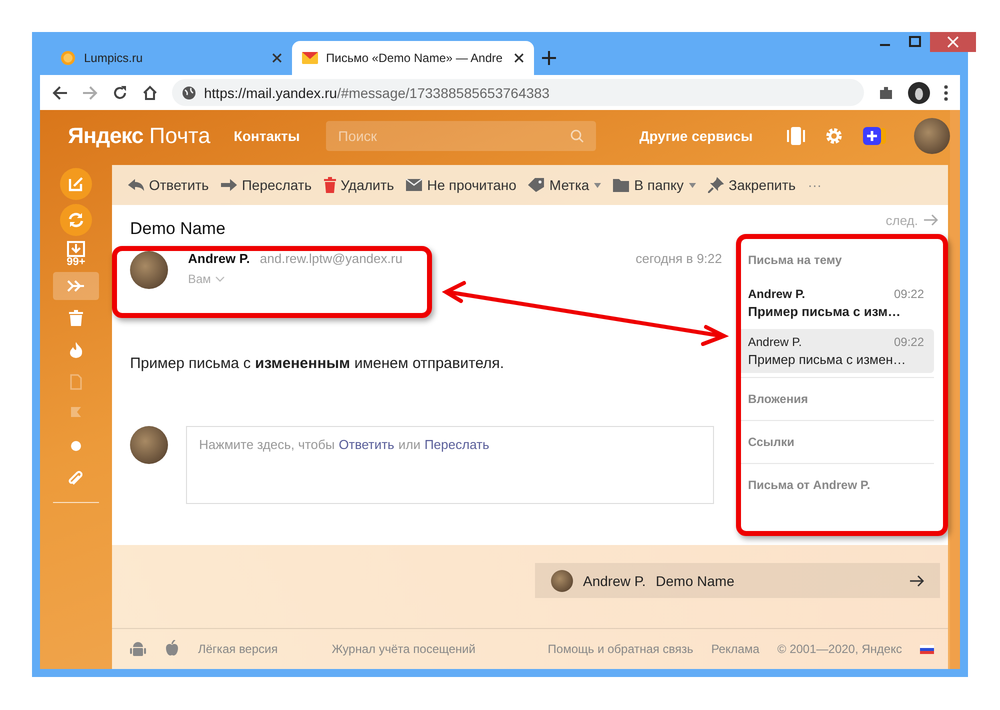 Image resolution: width=1000 pixels, height=710 pixels. I want to click on panel-link: Вложения, so click(836, 398).